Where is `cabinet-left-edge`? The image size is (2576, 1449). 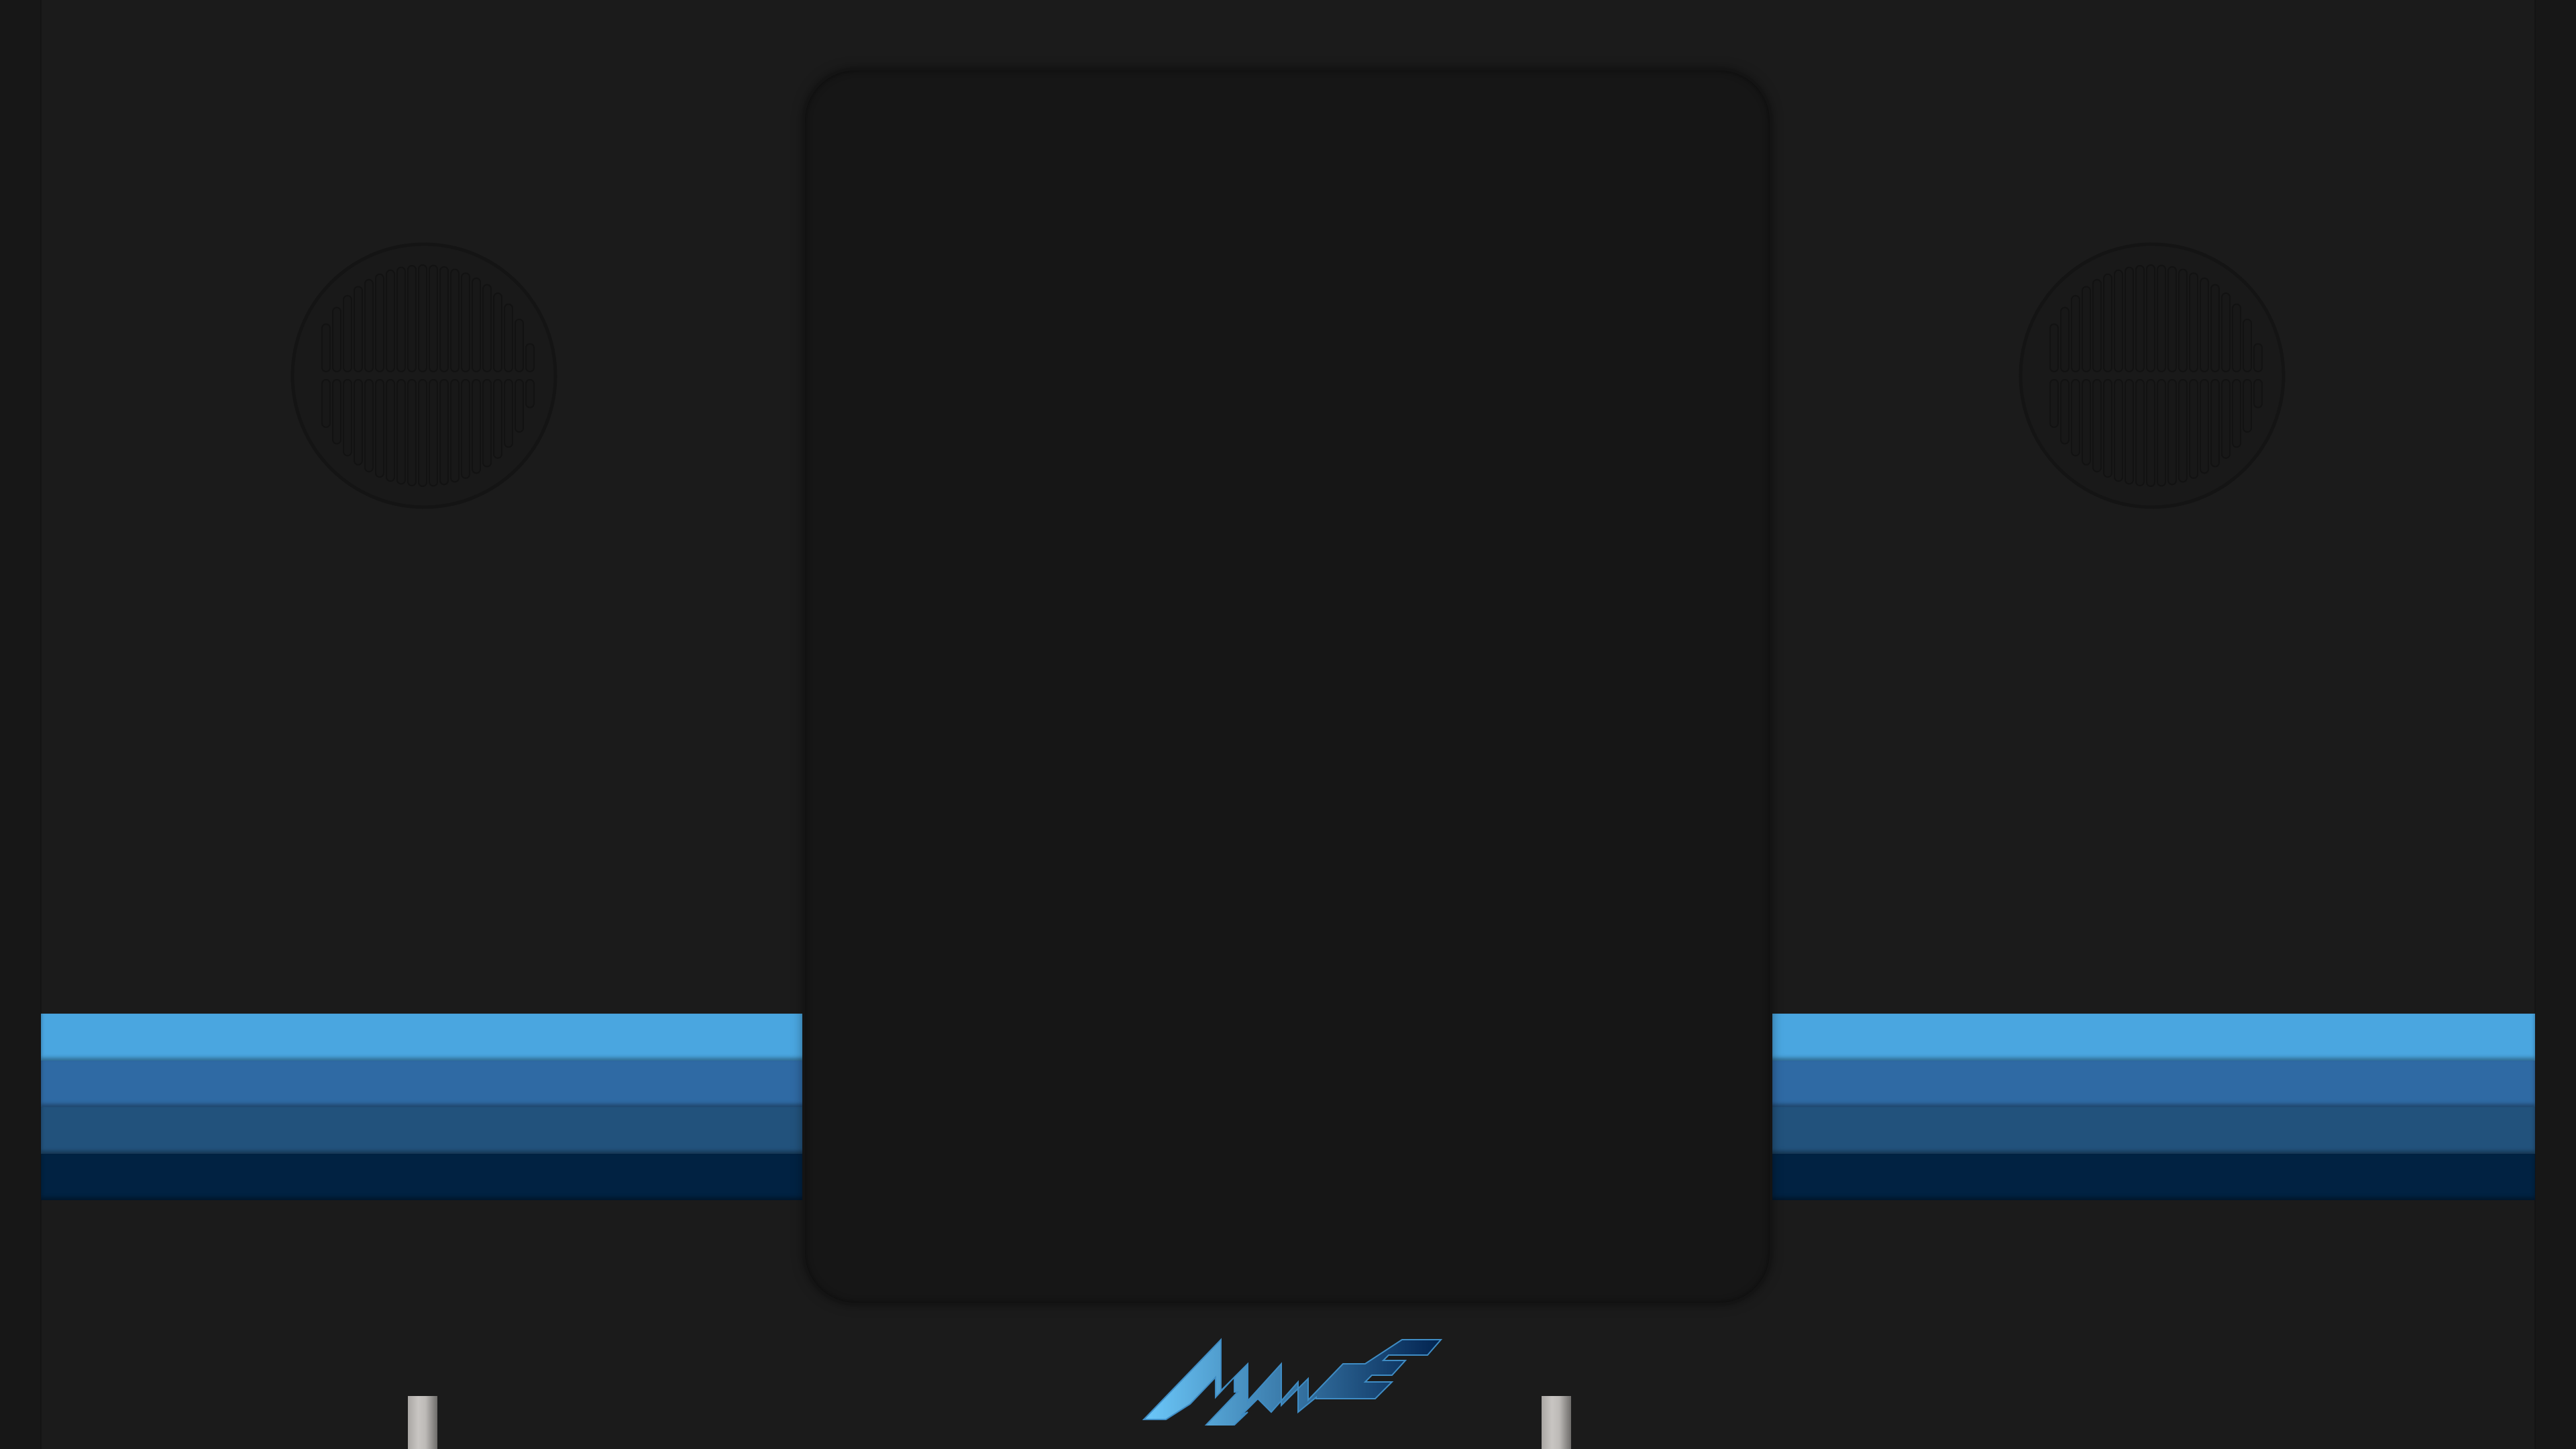
cabinet-left-edge is located at coordinates (21, 724).